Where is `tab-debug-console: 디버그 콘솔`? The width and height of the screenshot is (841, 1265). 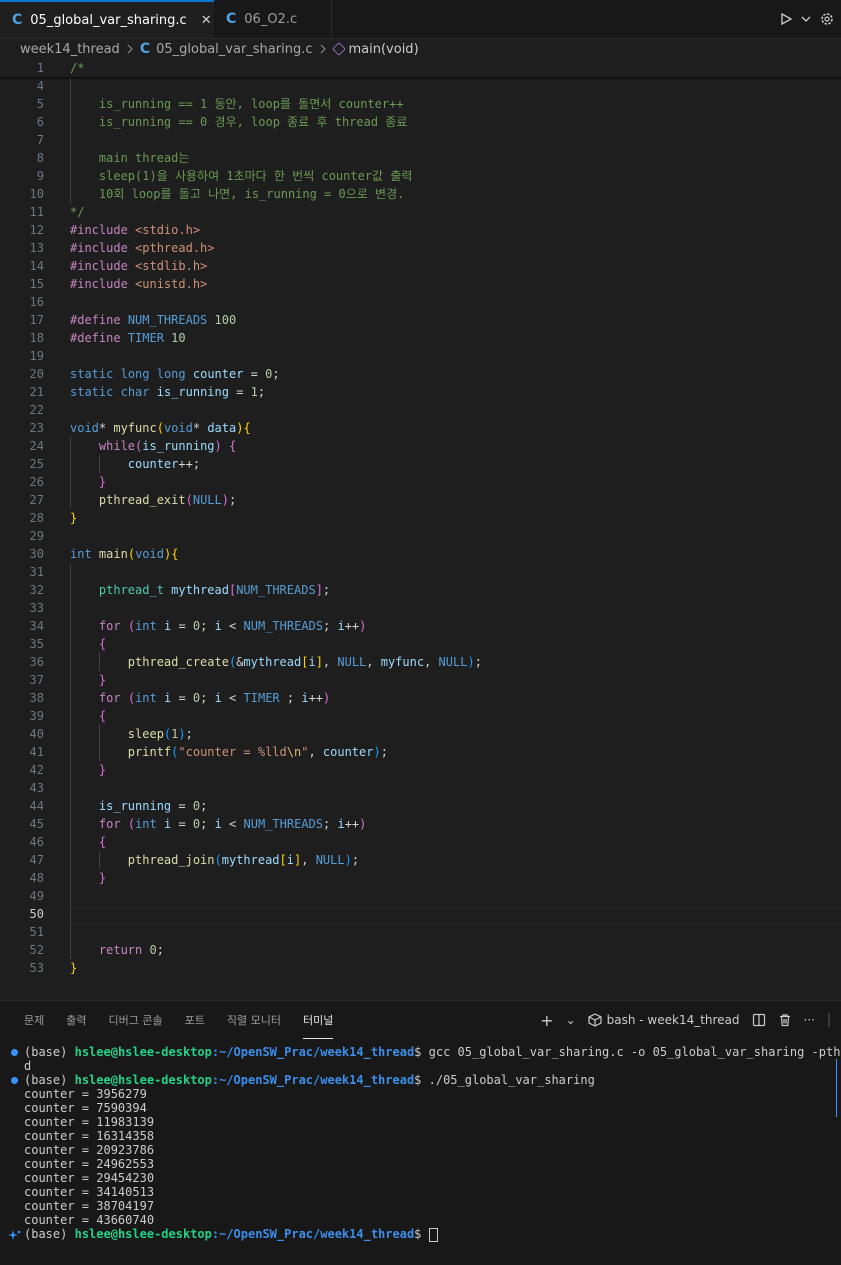 tab-debug-console: 디버그 콘솔 is located at coordinates (136, 1020).